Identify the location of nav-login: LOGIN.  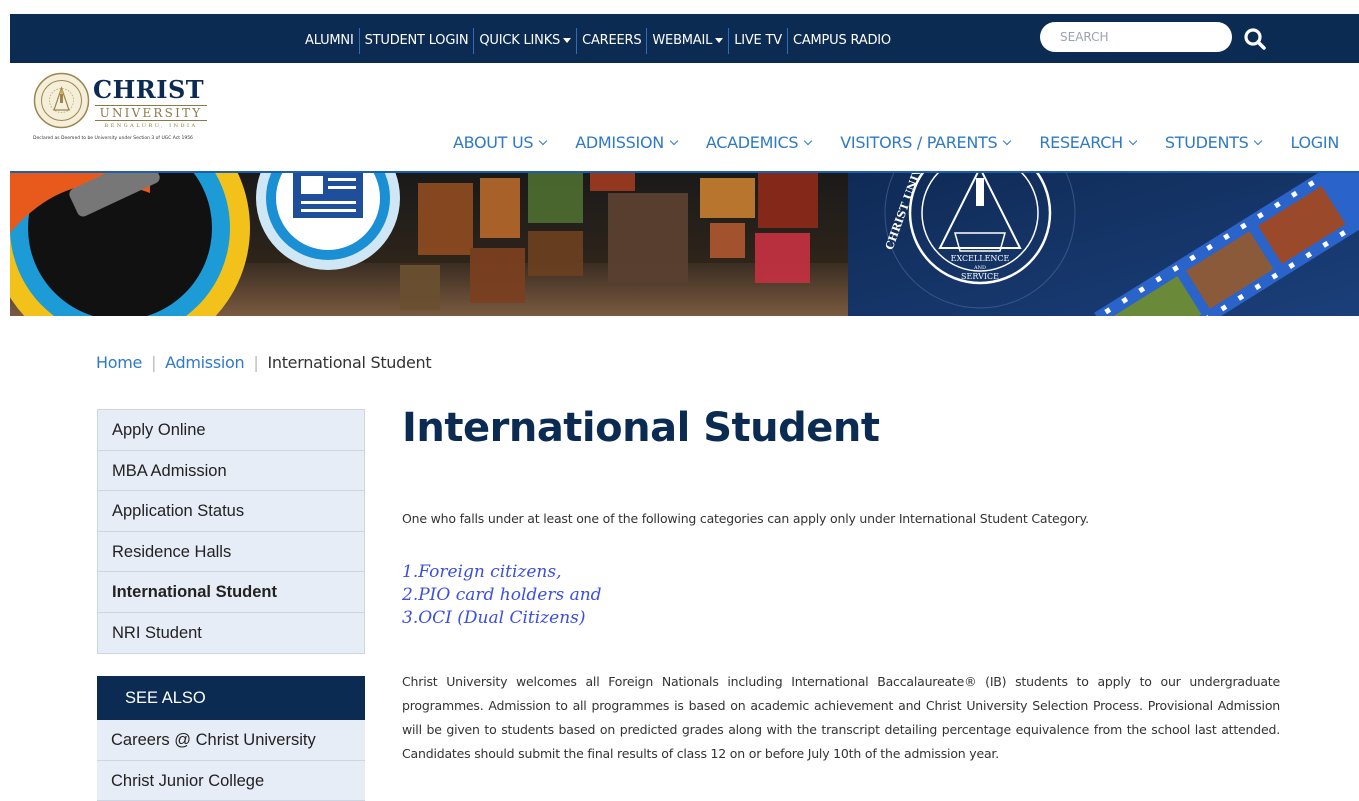
(1314, 142).